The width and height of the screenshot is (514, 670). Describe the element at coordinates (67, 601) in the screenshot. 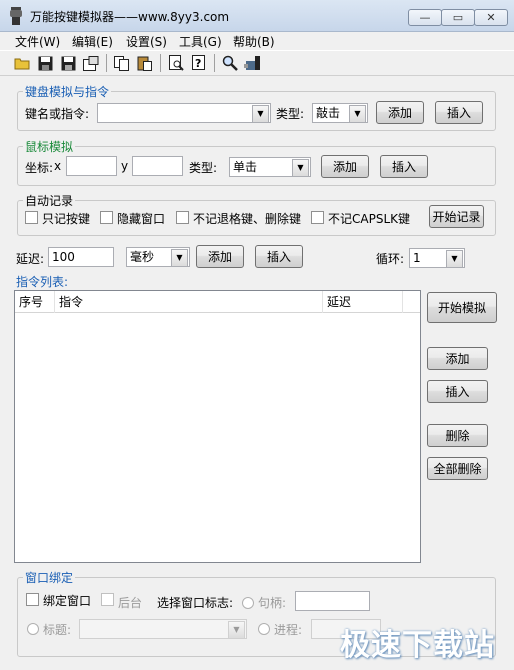

I see `bind-window-label: 绑定窗口` at that location.